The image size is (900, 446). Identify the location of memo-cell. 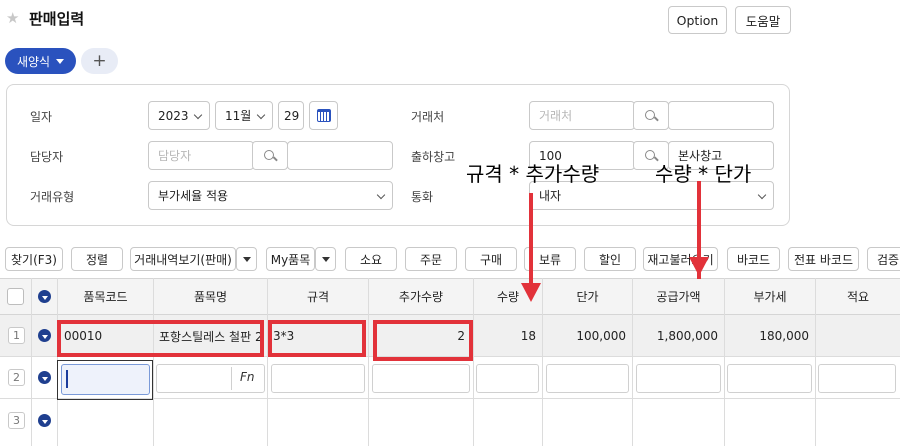
(858, 336).